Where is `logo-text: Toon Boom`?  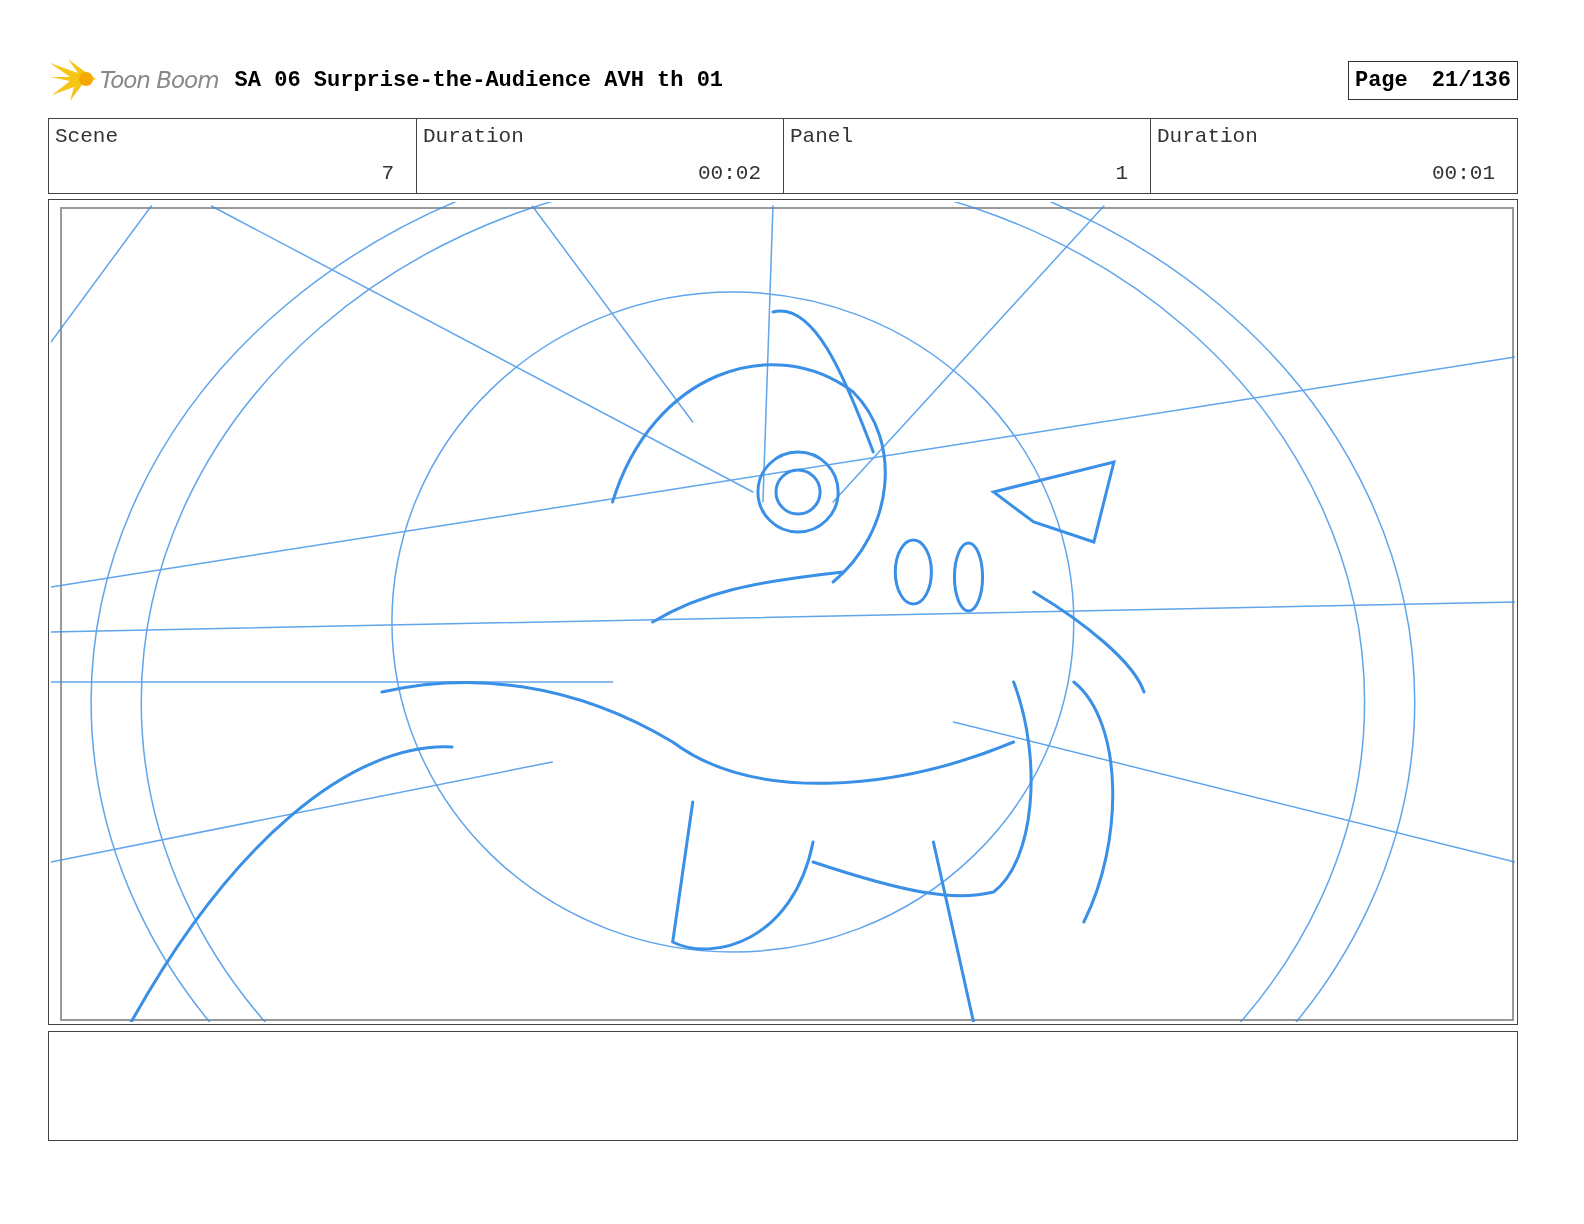 logo-text: Toon Boom is located at coordinates (159, 80).